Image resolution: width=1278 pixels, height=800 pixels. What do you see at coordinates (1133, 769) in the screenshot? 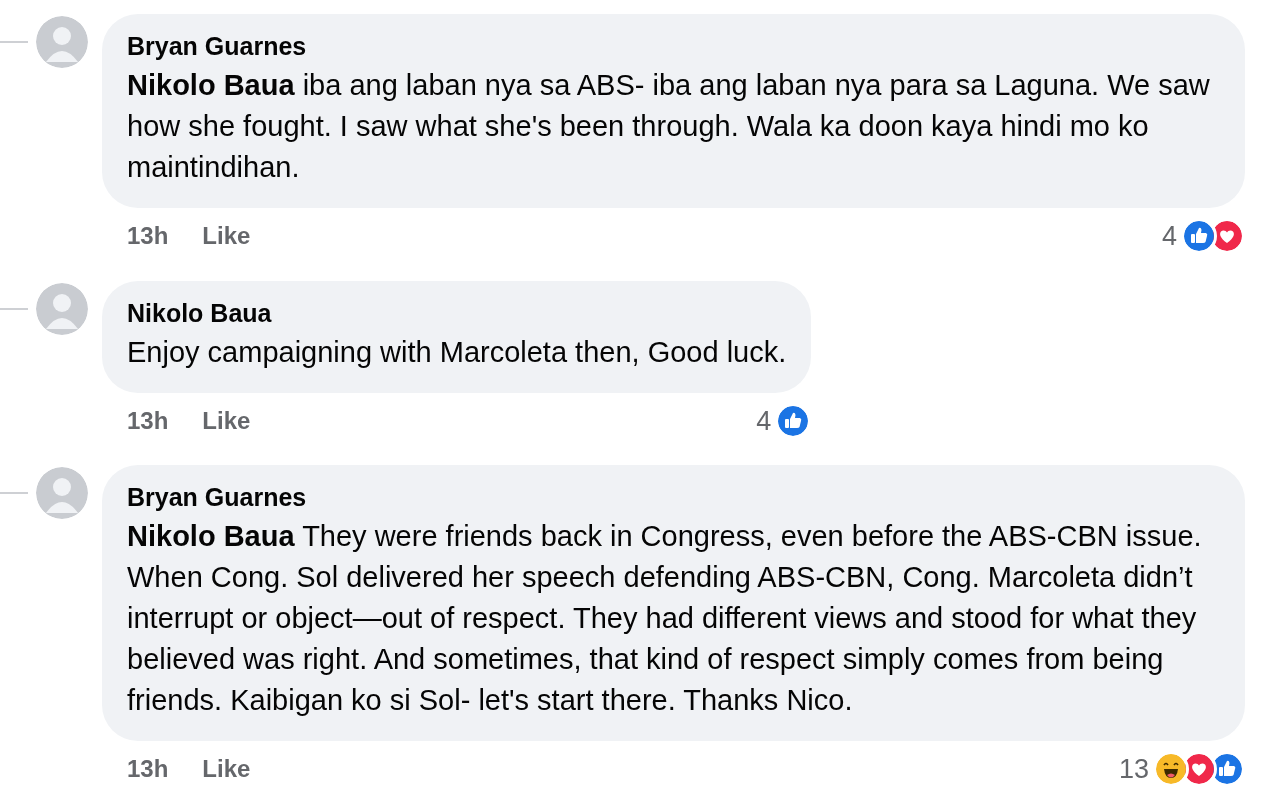
I see `reaction-count: 13` at bounding box center [1133, 769].